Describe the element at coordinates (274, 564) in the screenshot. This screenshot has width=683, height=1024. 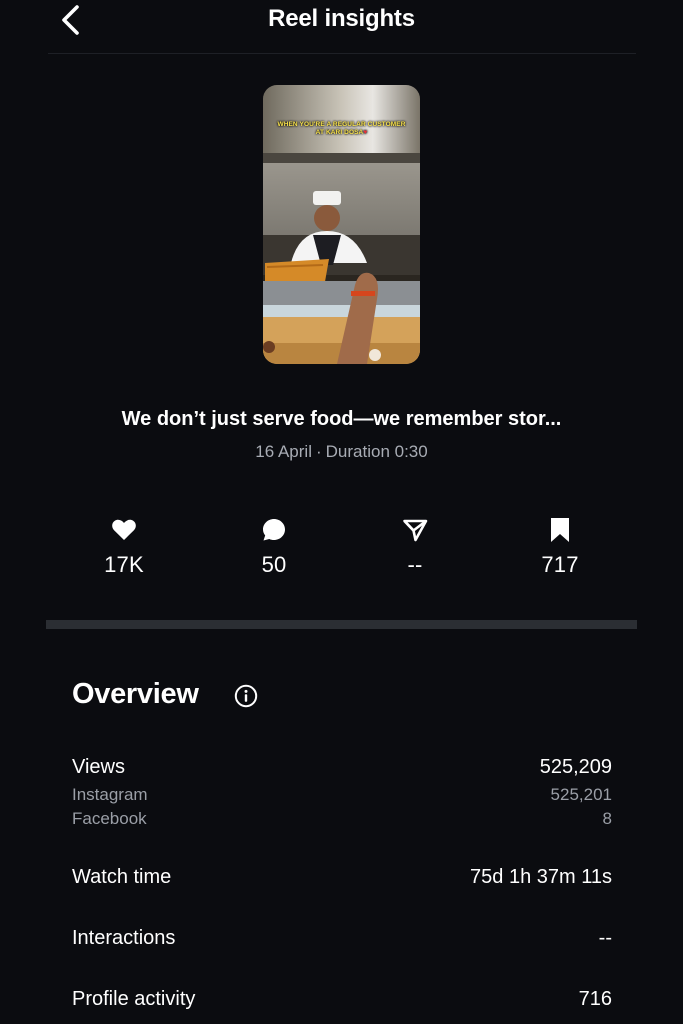
I see `comments-count: 50` at that location.